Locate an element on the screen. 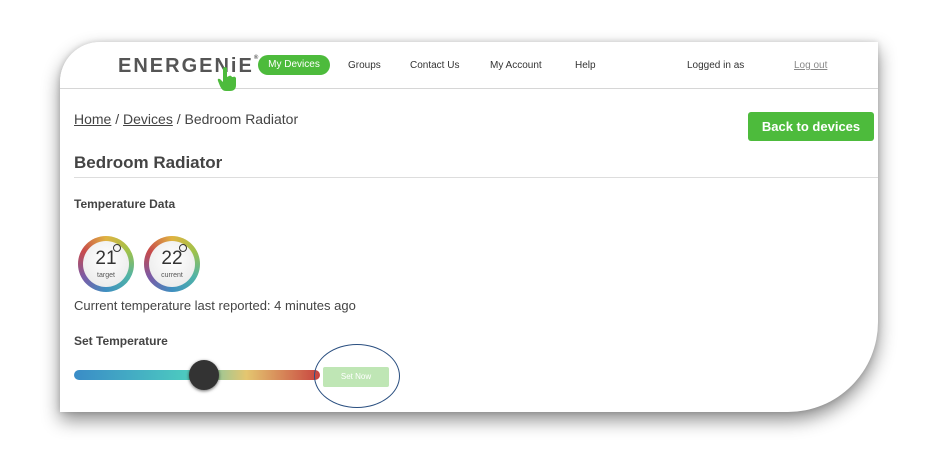 This screenshot has width=930, height=458. nav-my-account: My Account is located at coordinates (516, 65).